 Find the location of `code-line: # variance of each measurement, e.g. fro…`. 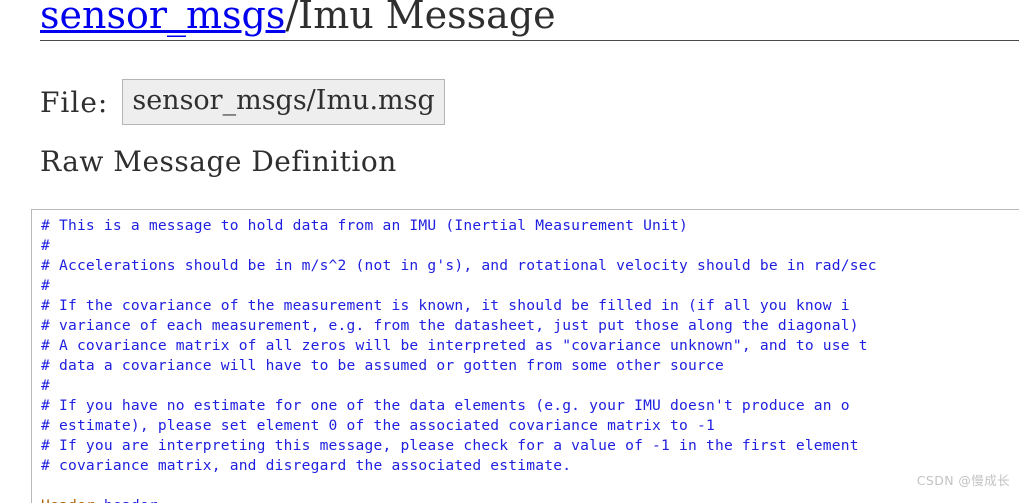

code-line: # variance of each measurement, e.g. fro… is located at coordinates (450, 325).